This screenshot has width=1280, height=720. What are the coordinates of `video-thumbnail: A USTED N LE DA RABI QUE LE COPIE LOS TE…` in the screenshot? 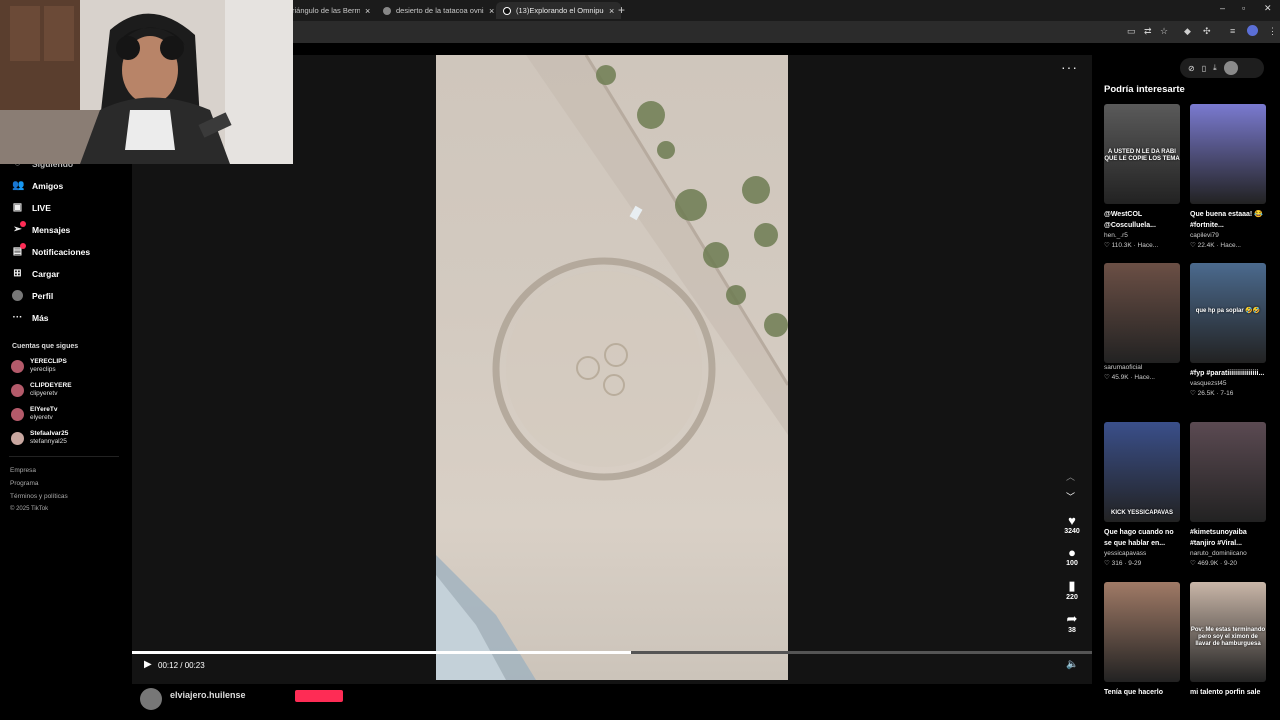 It's located at (1142, 154).